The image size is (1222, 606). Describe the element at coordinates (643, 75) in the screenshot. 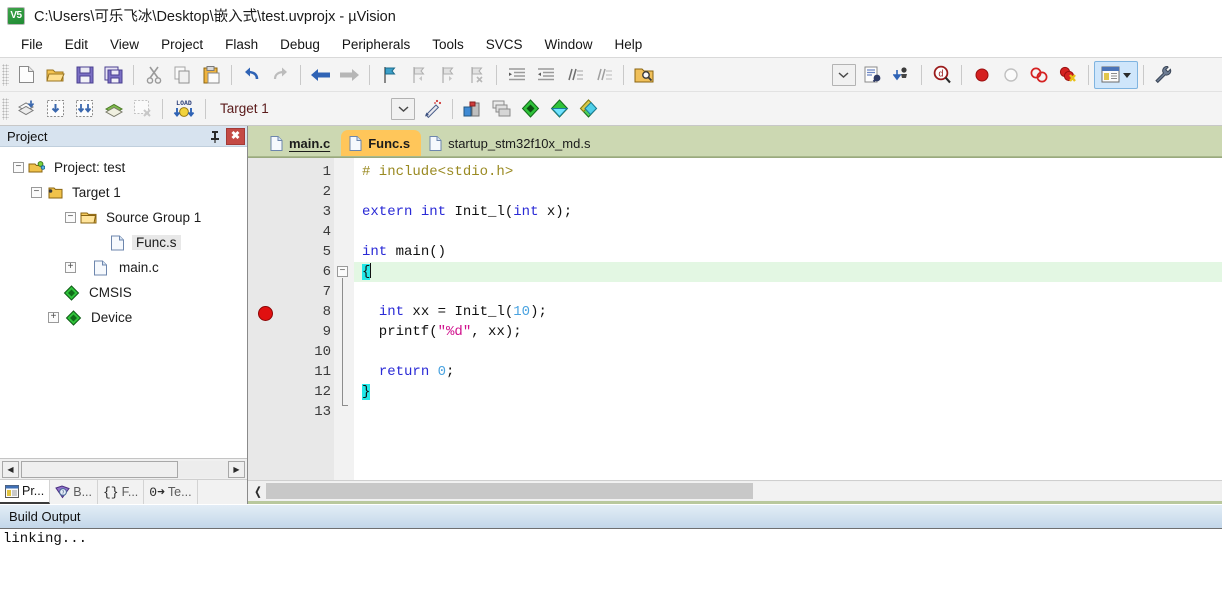

I see `find-in-files-icon` at that location.